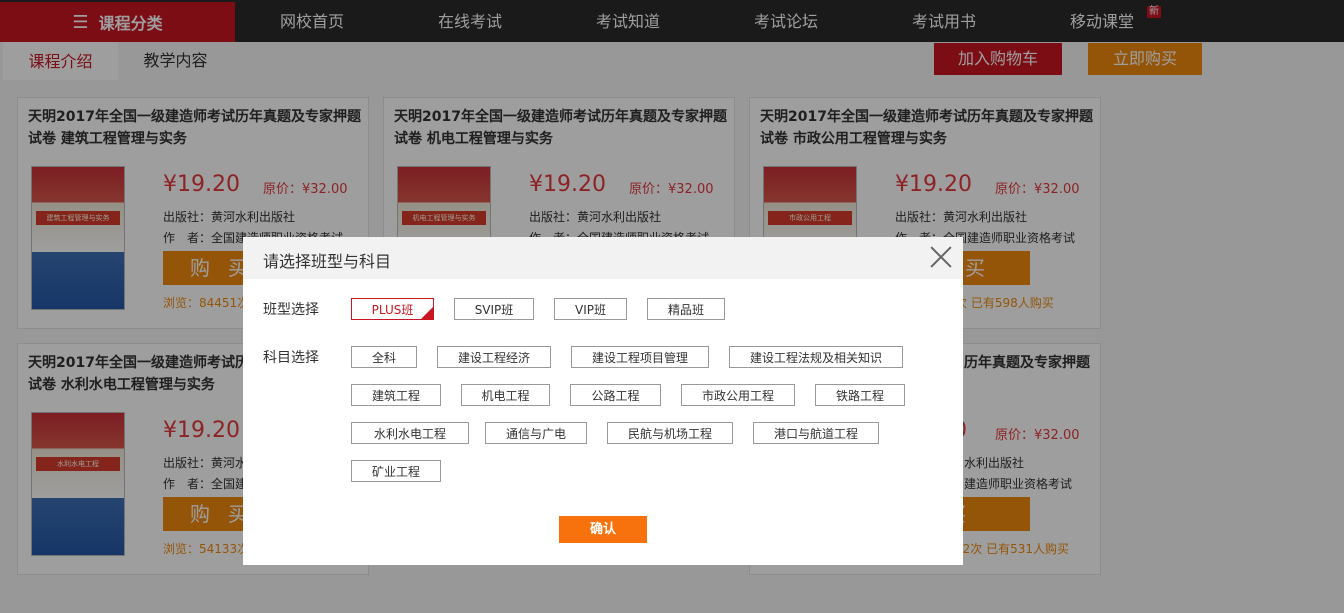 This screenshot has height=613, width=1344. Describe the element at coordinates (536, 433) in the screenshot. I see `subject-option: 通信与广电` at that location.